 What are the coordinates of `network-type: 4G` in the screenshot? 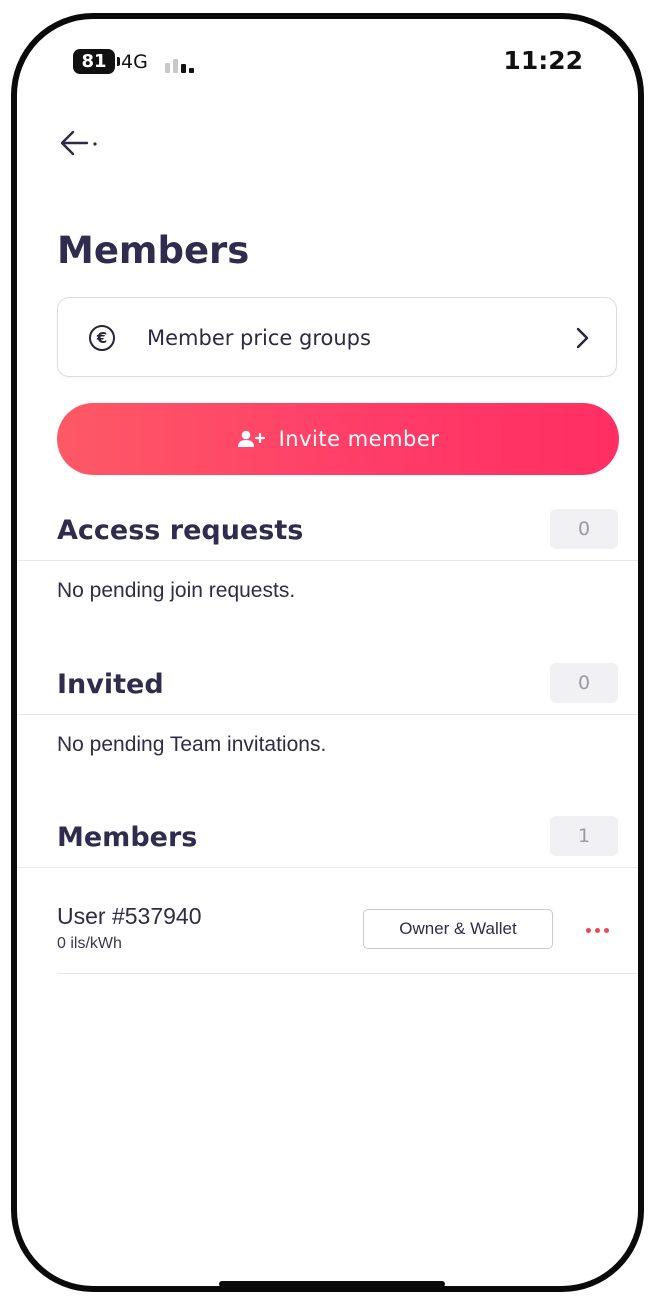 It's located at (134, 62).